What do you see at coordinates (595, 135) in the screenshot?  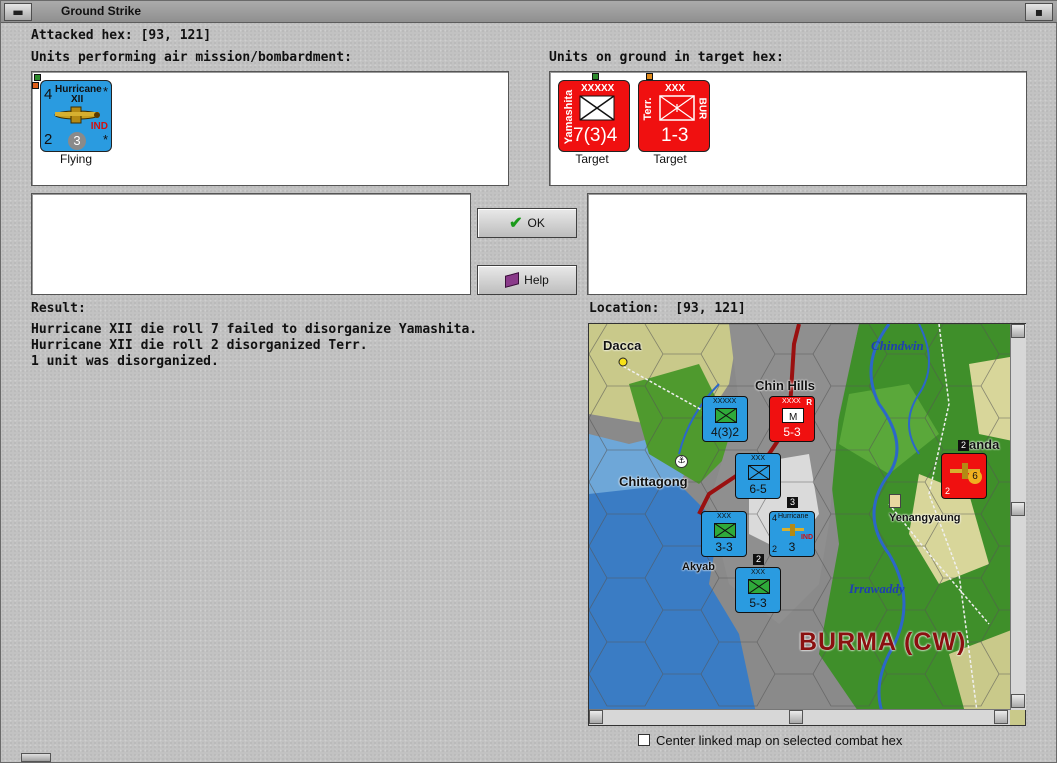 I see `ground-unit-strength: 7(3)4` at bounding box center [595, 135].